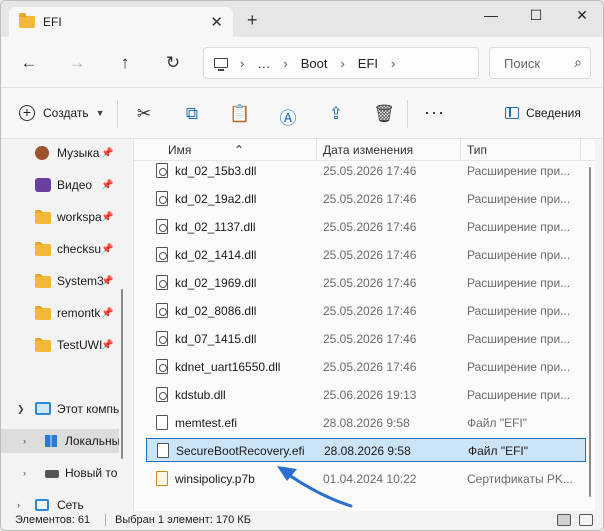  I want to click on sidebar-item-label: checksu, so click(79, 249).